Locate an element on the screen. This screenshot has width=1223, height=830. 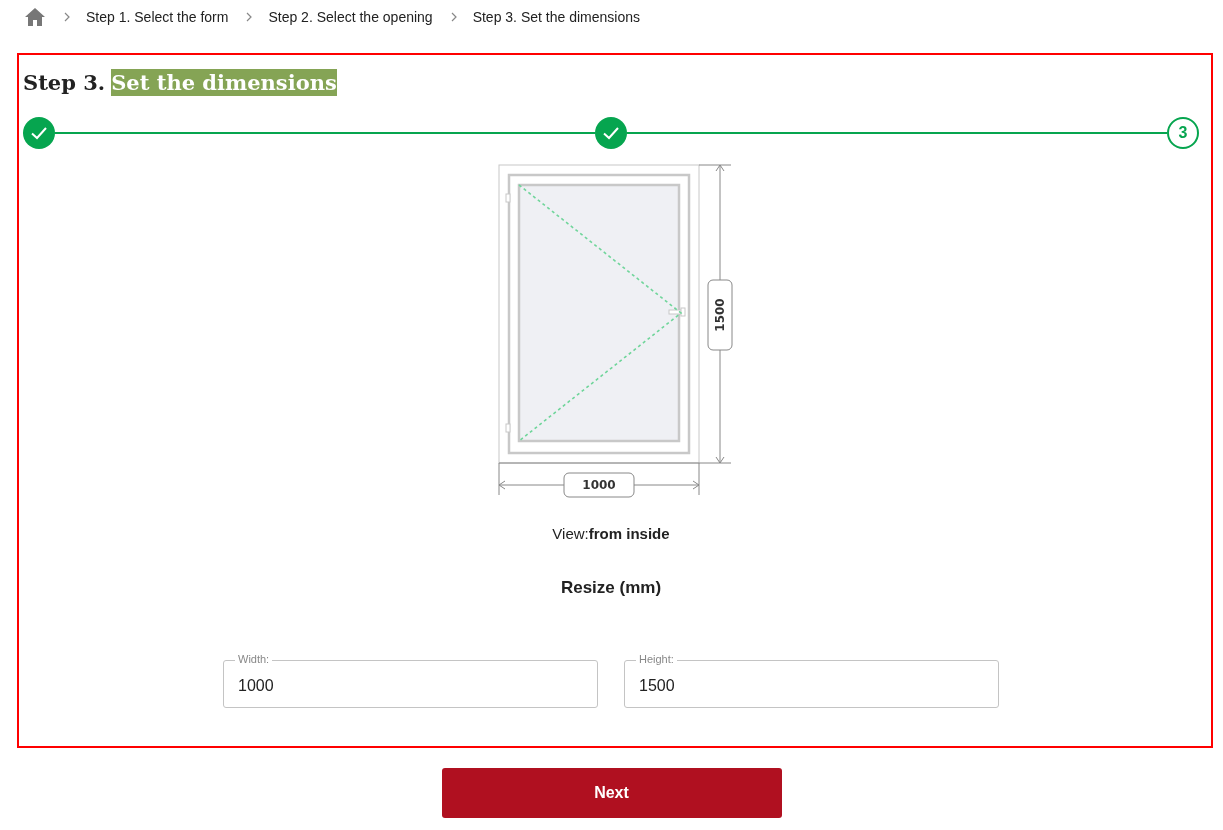
heading-highlight: Set the dimensions is located at coordinates (224, 82).